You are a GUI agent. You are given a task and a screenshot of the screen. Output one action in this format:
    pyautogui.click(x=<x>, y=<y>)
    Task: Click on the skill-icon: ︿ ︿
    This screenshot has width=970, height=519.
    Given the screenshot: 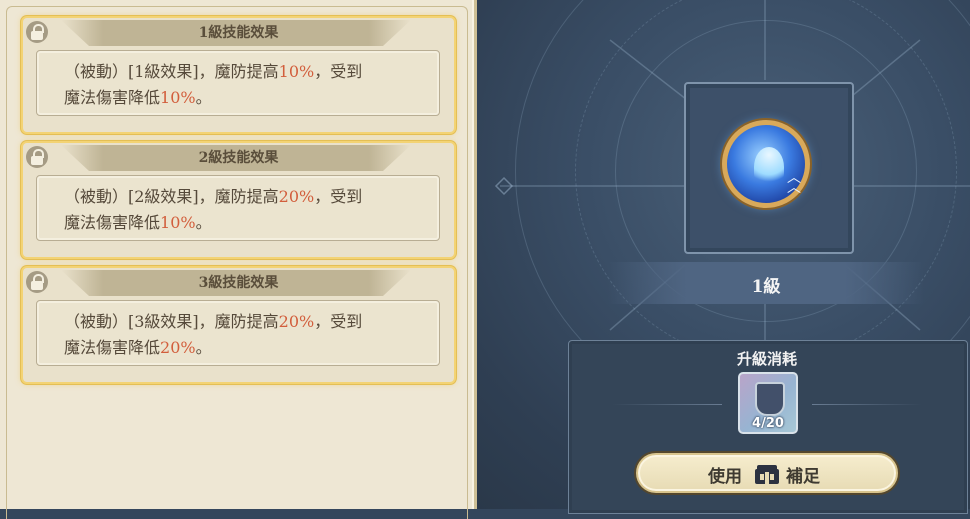 What is the action you would take?
    pyautogui.click(x=766, y=164)
    